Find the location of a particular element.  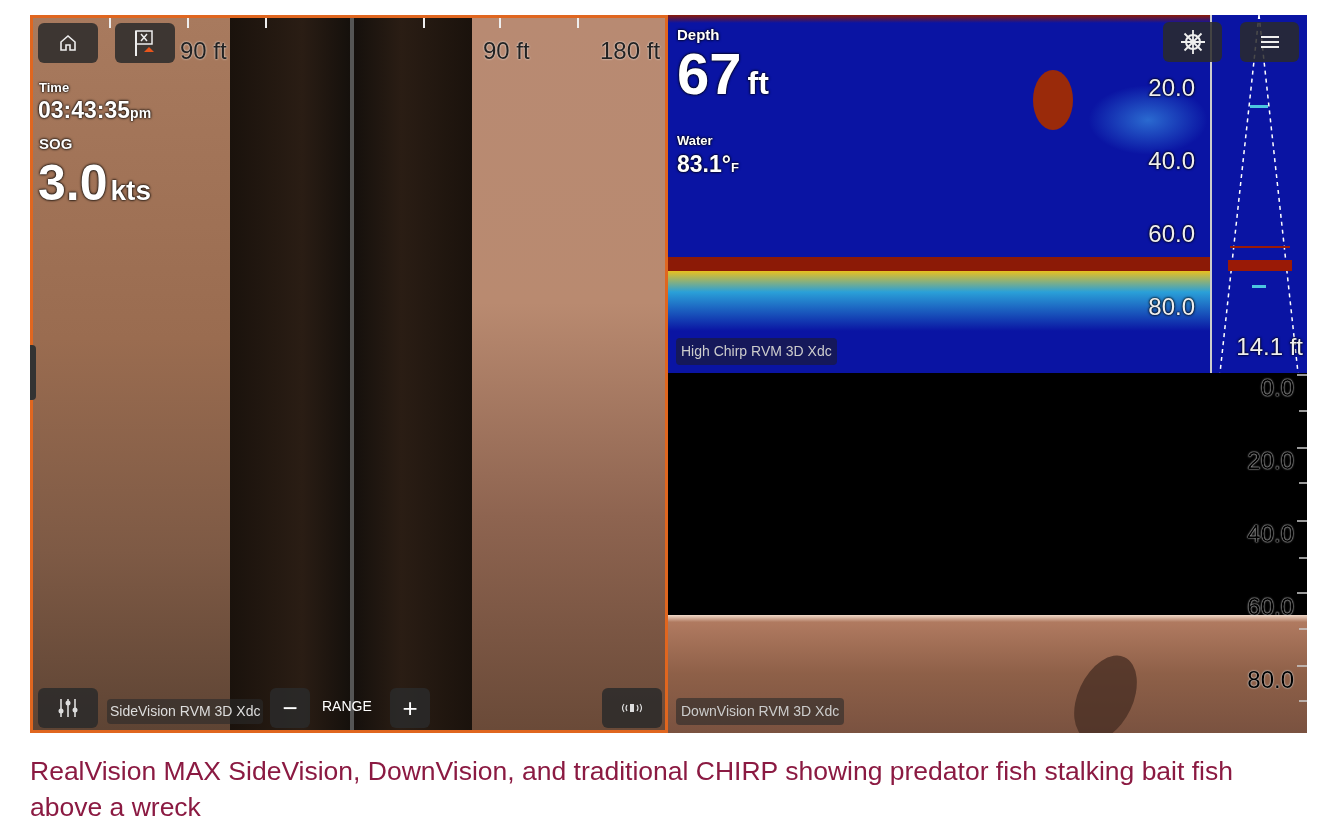

time-suffix: pm is located at coordinates (141, 114).